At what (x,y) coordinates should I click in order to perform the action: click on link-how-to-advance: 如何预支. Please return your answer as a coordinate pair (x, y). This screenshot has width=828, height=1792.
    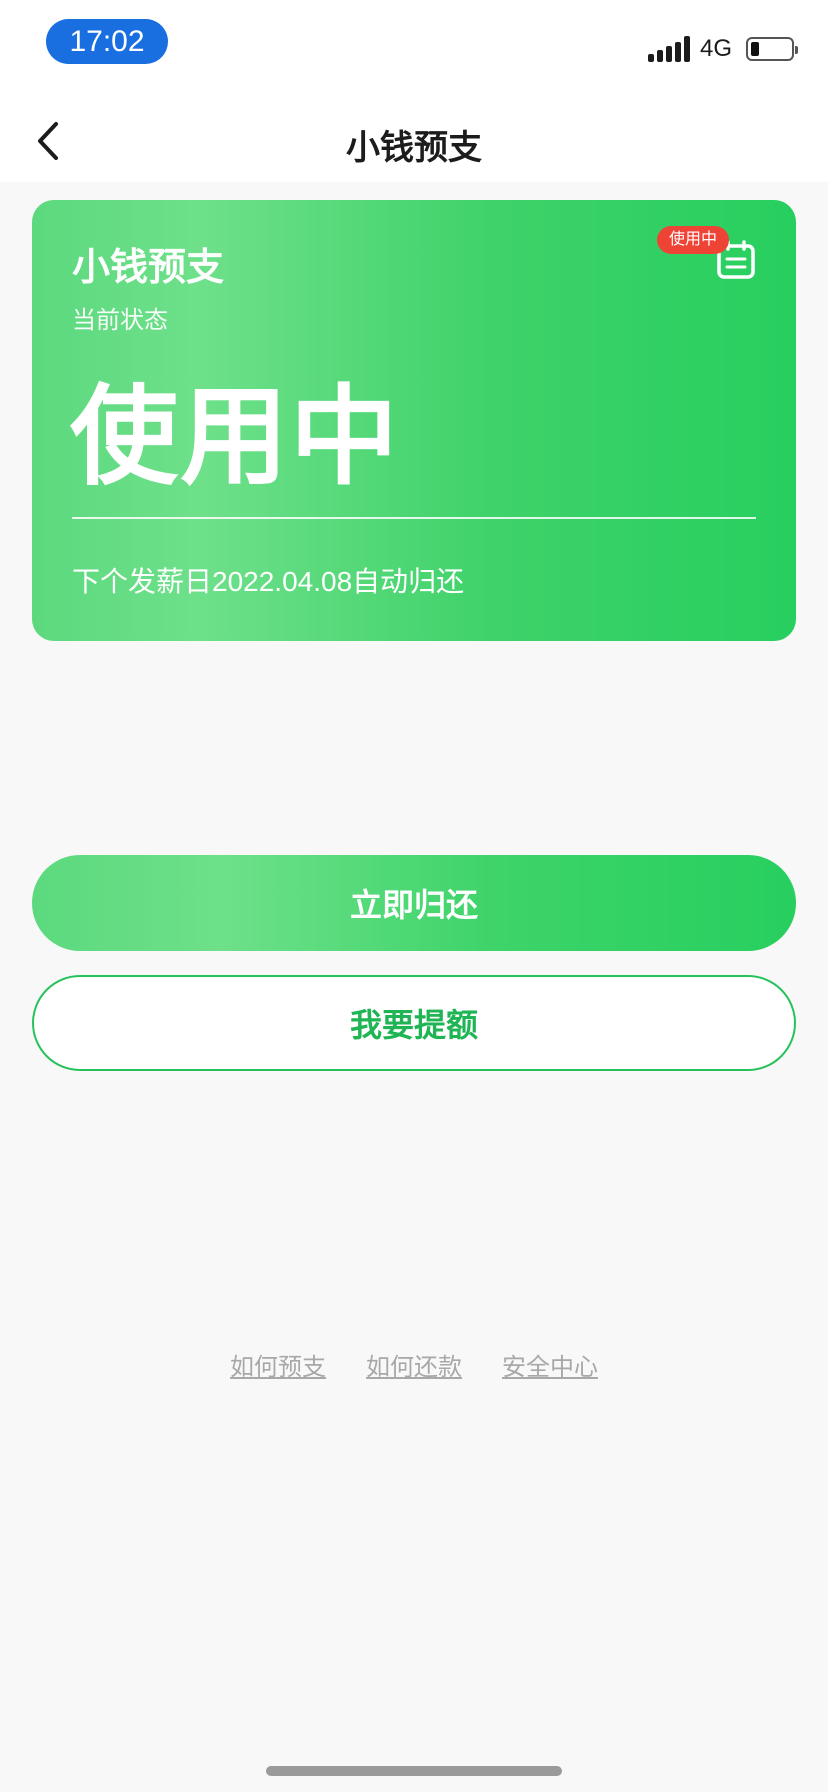
    Looking at the image, I should click on (278, 1364).